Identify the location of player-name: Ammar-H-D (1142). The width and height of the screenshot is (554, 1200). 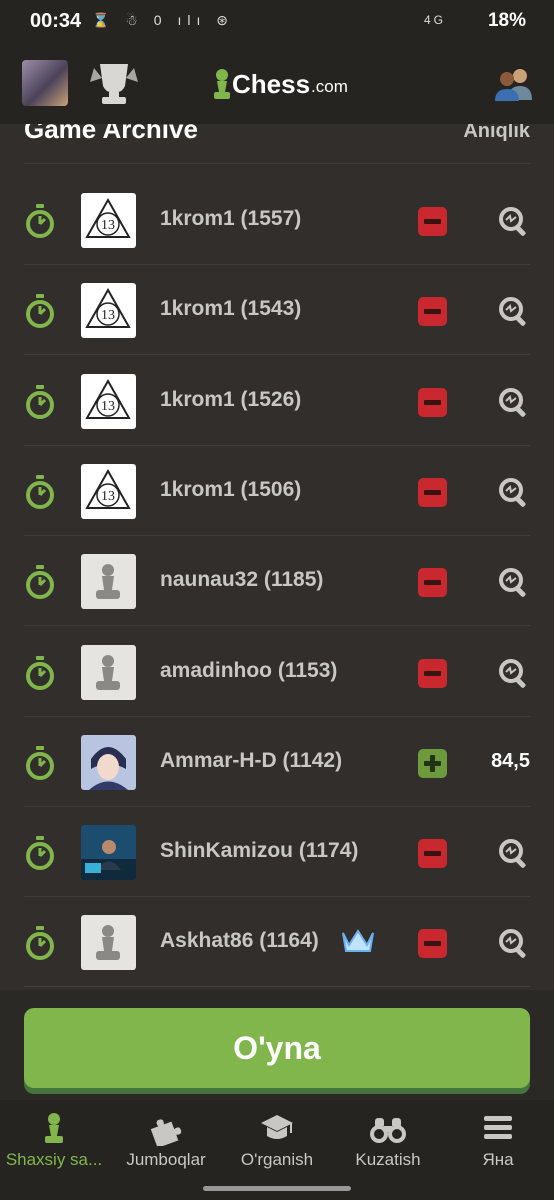
(251, 760).